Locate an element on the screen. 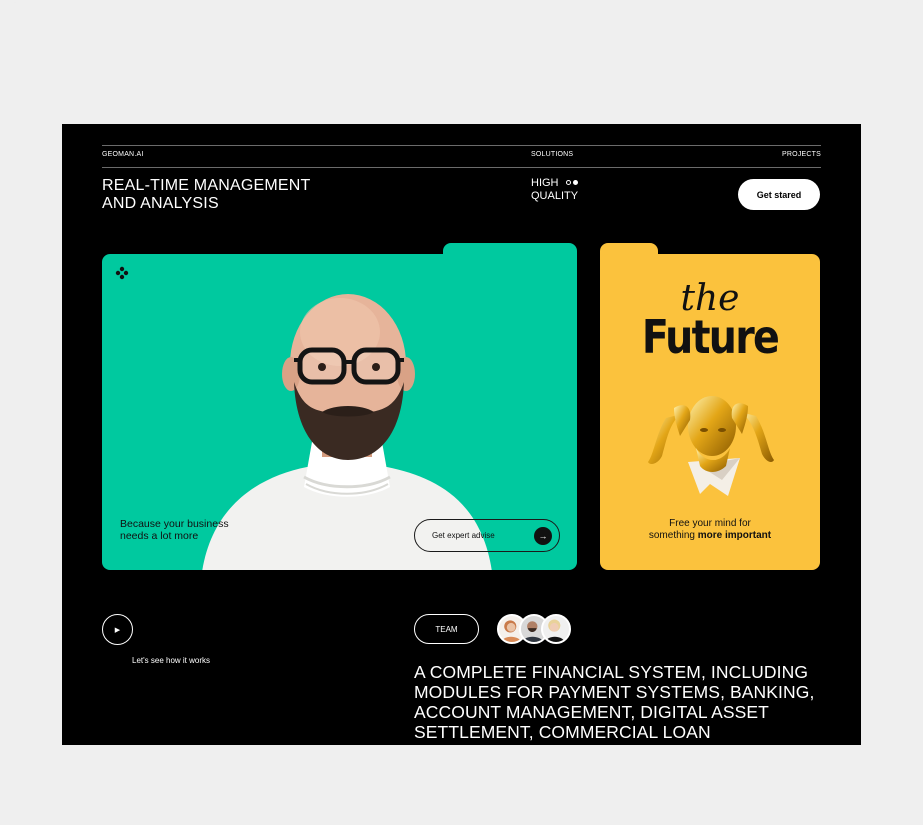 The width and height of the screenshot is (923, 825). play-icon: ▶ is located at coordinates (117, 630).